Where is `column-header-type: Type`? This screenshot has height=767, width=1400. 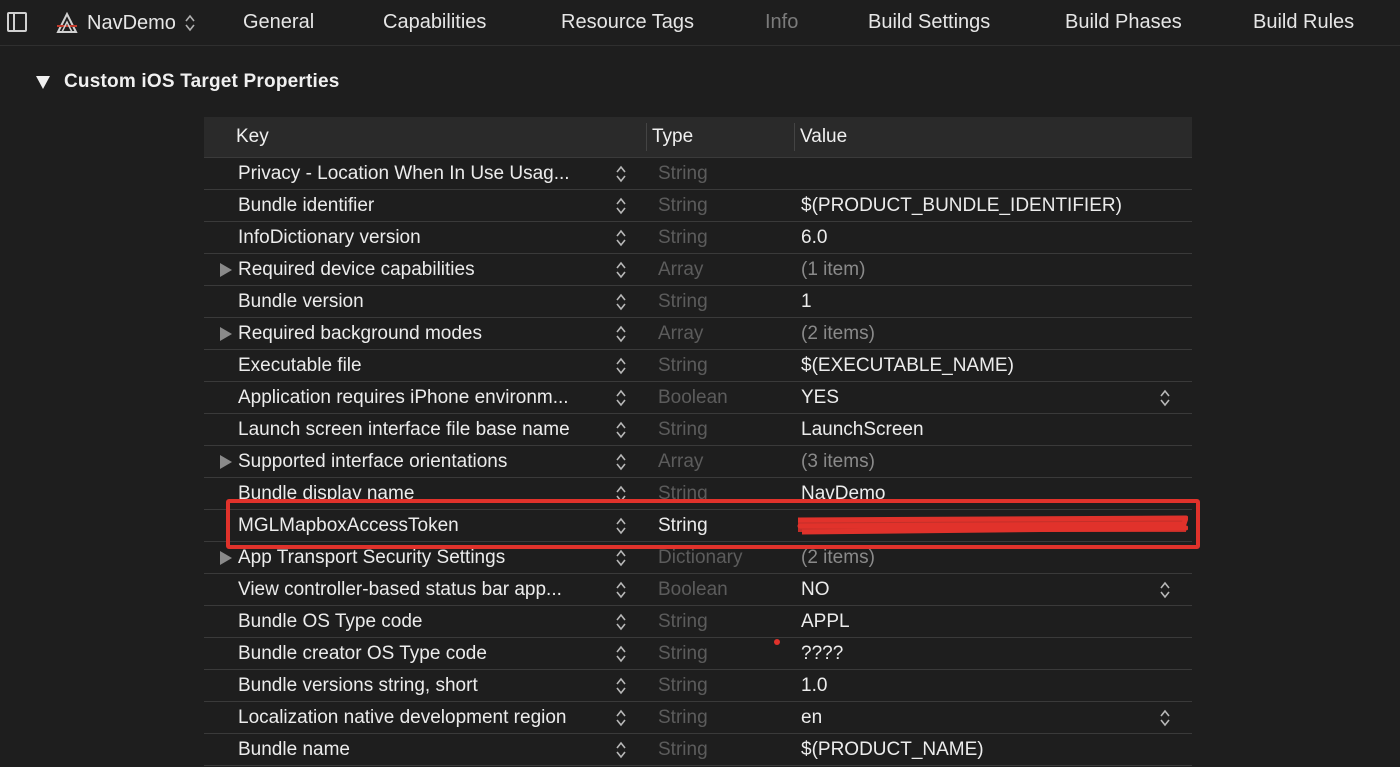
column-header-type: Type is located at coordinates (672, 137).